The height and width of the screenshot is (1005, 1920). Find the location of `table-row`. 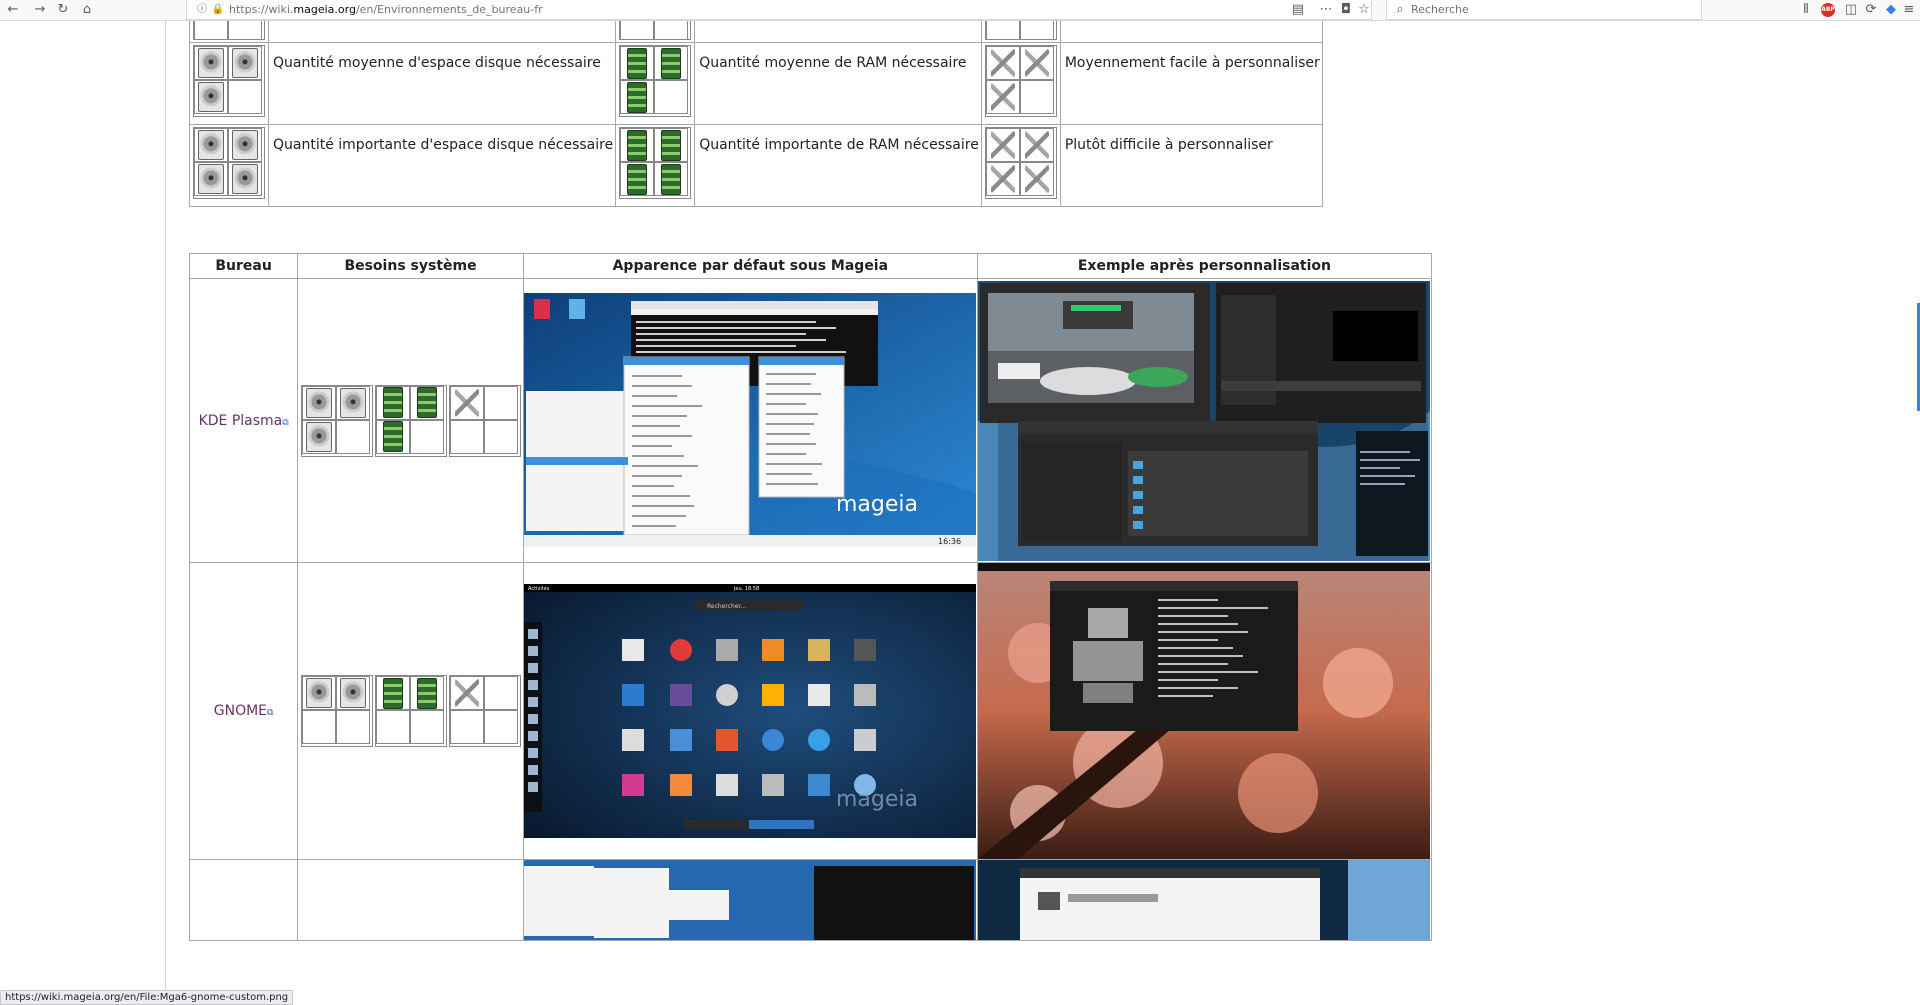

table-row is located at coordinates (810, 900).